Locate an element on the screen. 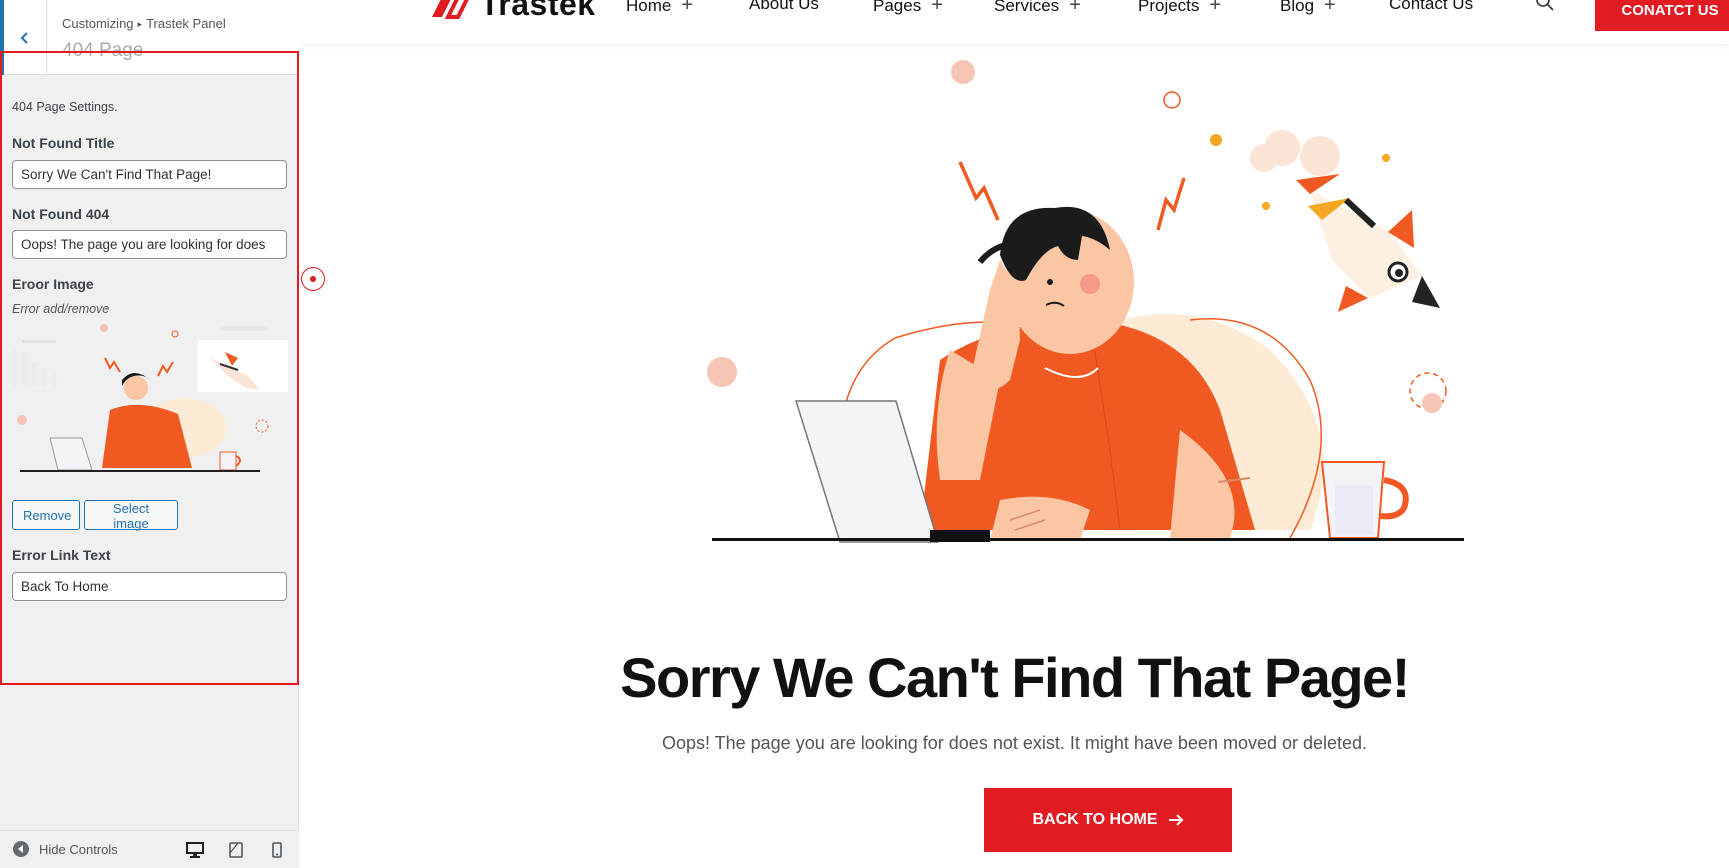 This screenshot has width=1729, height=868. error-title: Sorry We Can't Find That Page! is located at coordinates (1015, 677).